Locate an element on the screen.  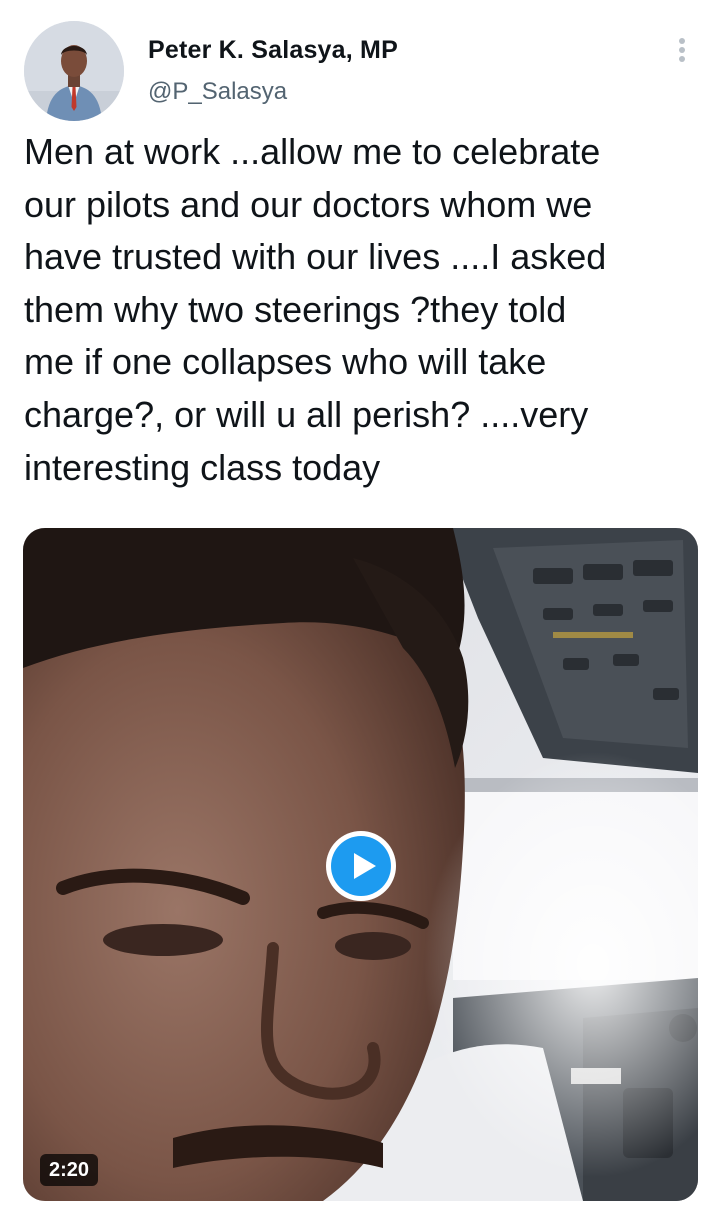
profile-photo is located at coordinates (74, 71).